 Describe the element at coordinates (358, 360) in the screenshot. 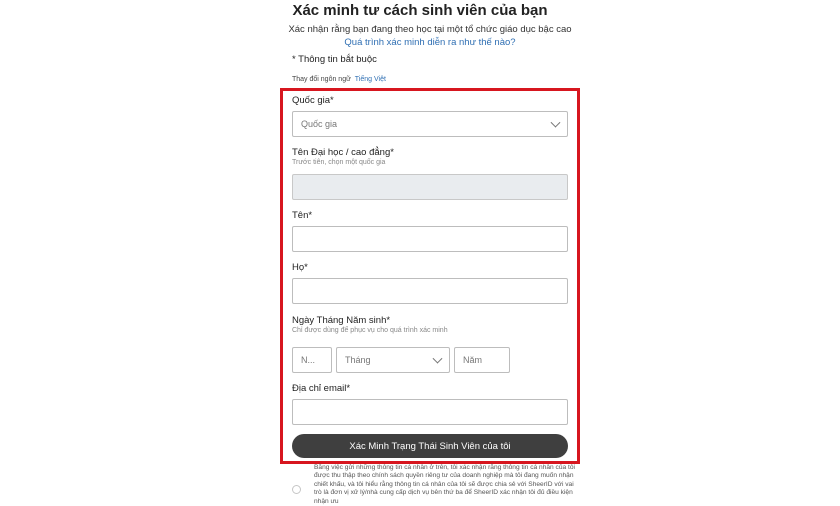

I see `birth-month-placeholder: Tháng` at that location.